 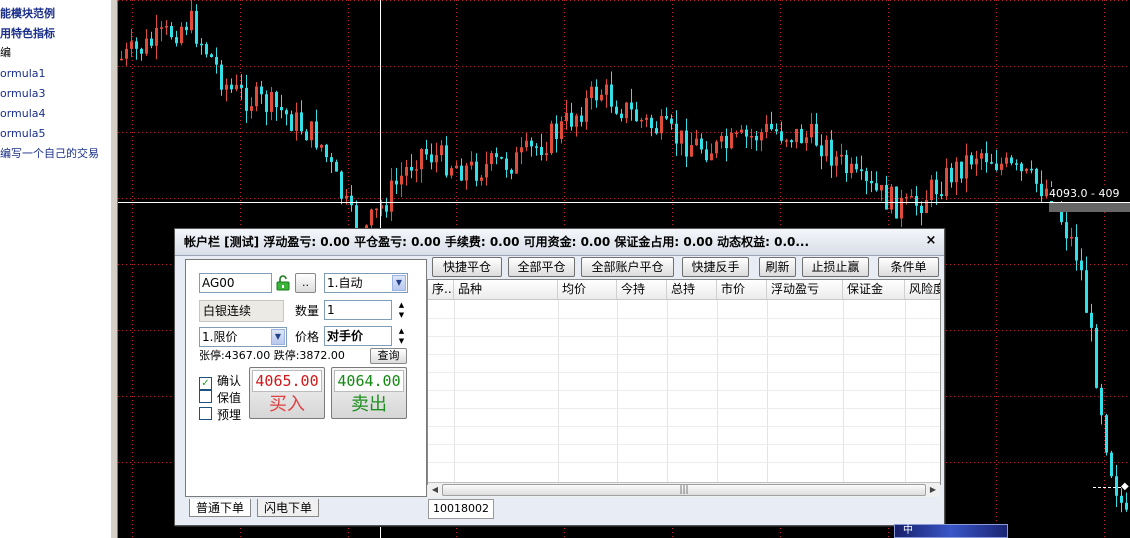 What do you see at coordinates (358, 336) in the screenshot?
I see `price-input: 对手价` at bounding box center [358, 336].